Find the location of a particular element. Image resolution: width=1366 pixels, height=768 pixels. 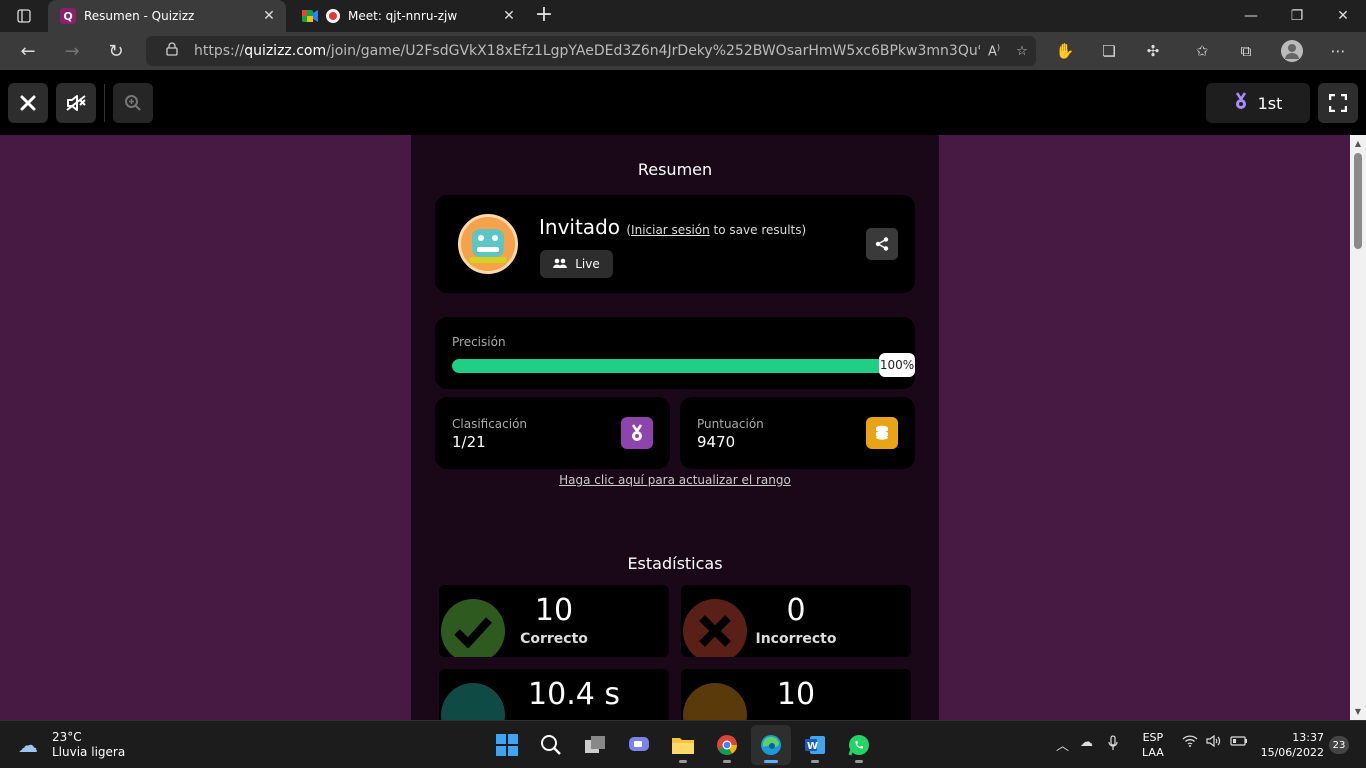

rank-title: Clasificación is located at coordinates (490, 424).